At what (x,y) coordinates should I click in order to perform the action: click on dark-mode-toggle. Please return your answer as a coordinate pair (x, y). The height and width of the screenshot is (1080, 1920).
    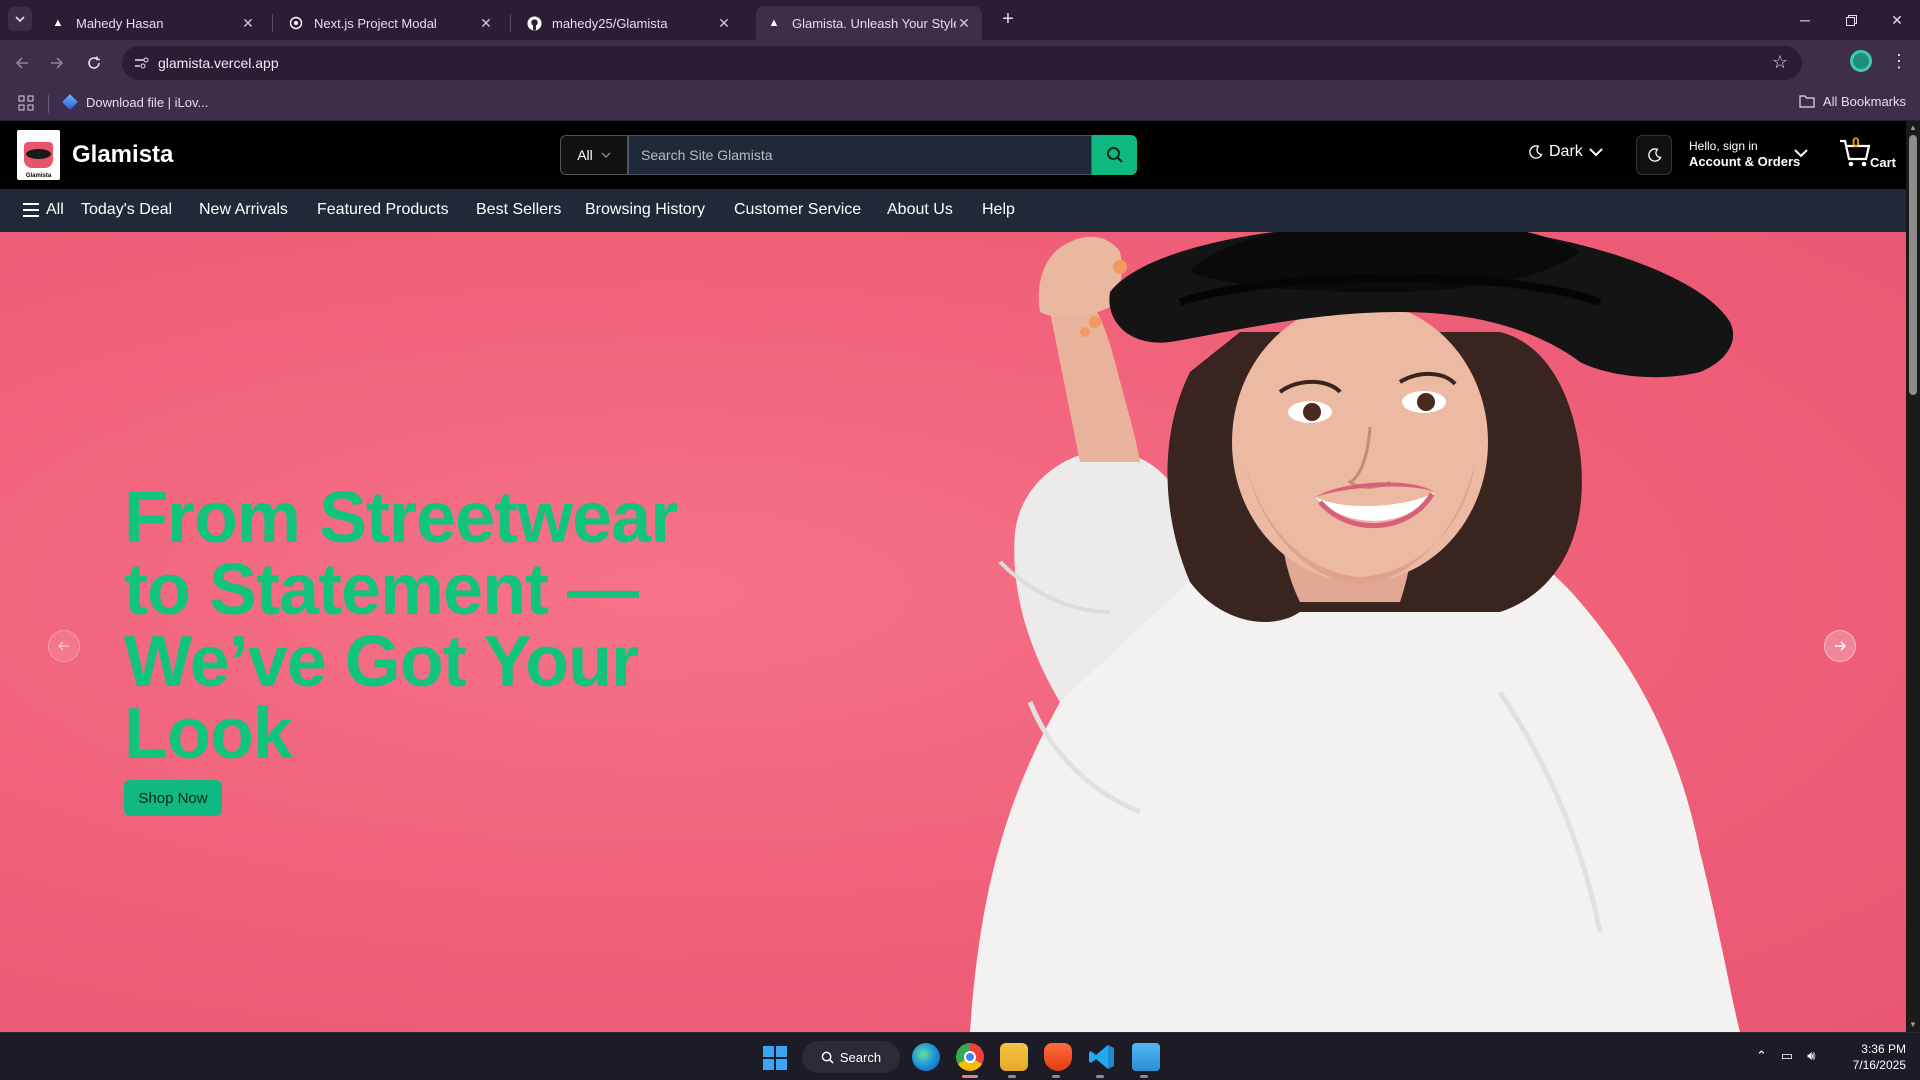
    Looking at the image, I should click on (1654, 155).